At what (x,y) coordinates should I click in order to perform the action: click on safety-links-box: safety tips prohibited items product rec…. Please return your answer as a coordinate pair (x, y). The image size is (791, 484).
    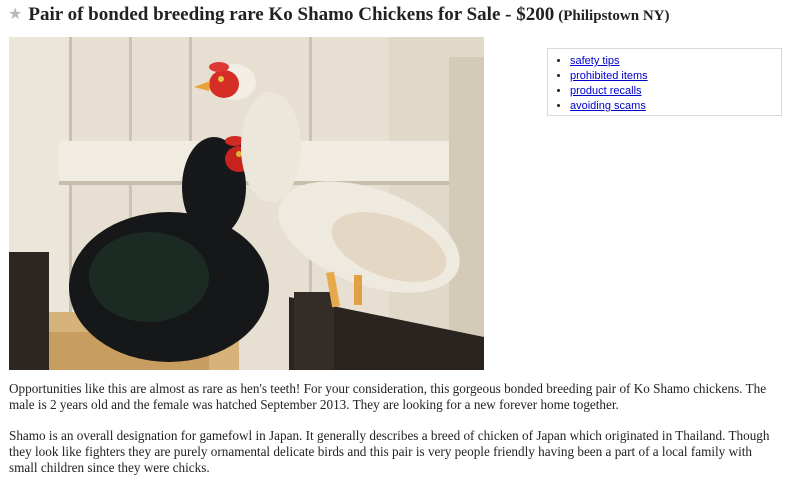
    Looking at the image, I should click on (664, 82).